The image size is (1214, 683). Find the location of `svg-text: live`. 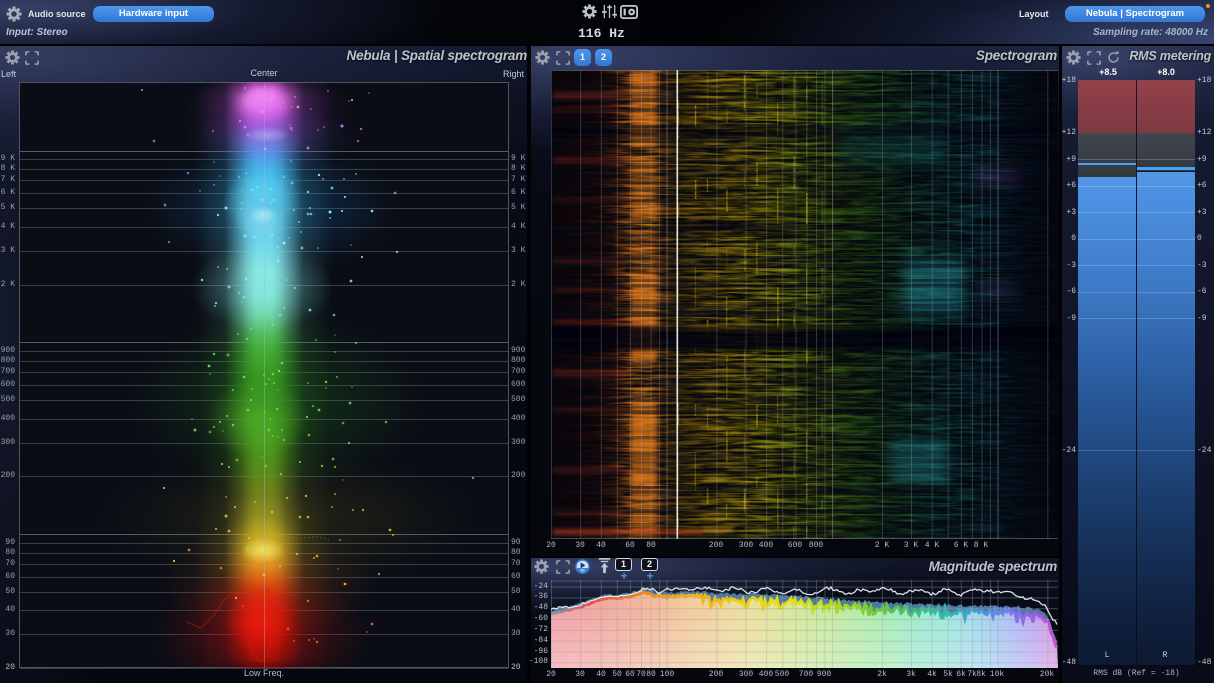

svg-text: live is located at coordinates (582, 570).